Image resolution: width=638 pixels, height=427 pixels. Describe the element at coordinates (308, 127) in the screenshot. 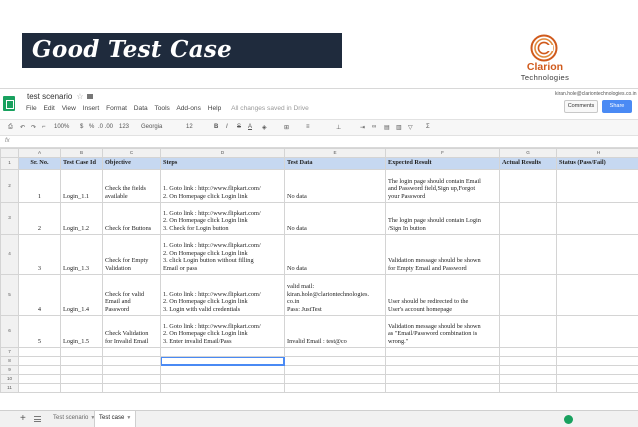

I see `align-left-icon: ≡` at that location.